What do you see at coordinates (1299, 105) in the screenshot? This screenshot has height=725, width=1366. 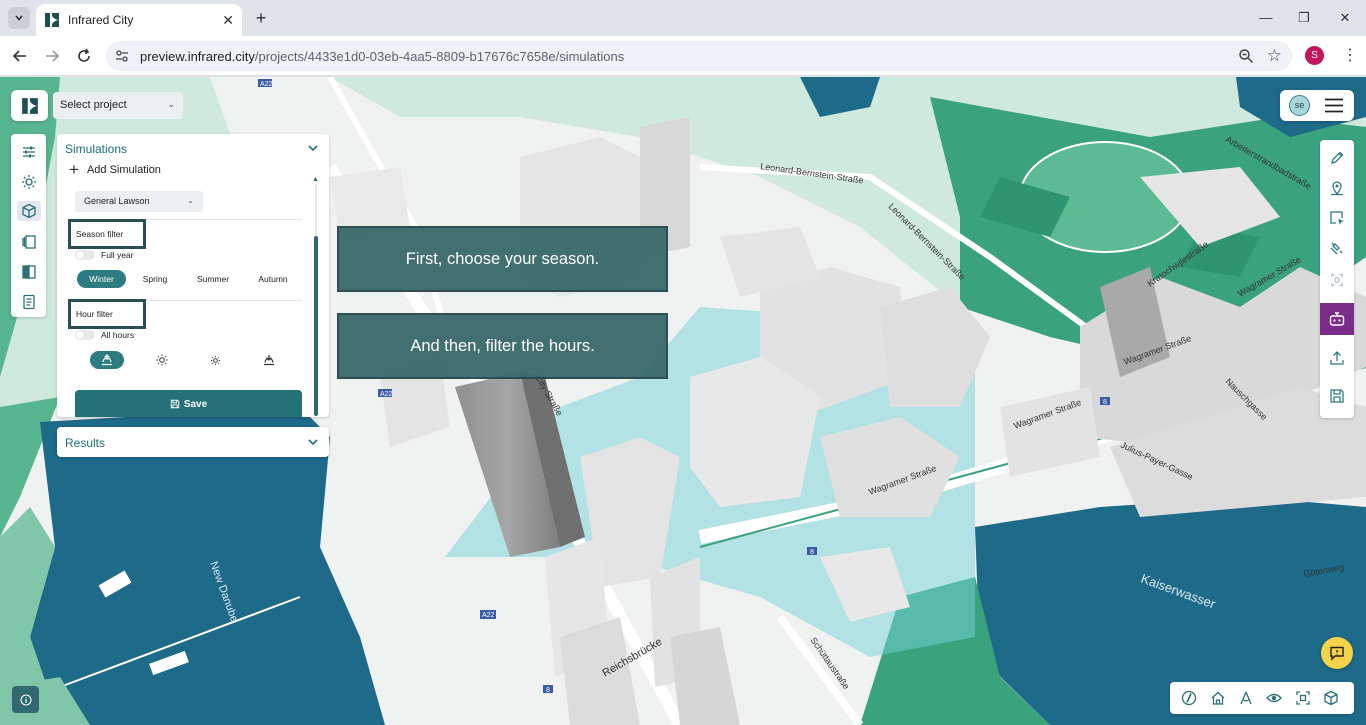 I see `user-avatar: se` at bounding box center [1299, 105].